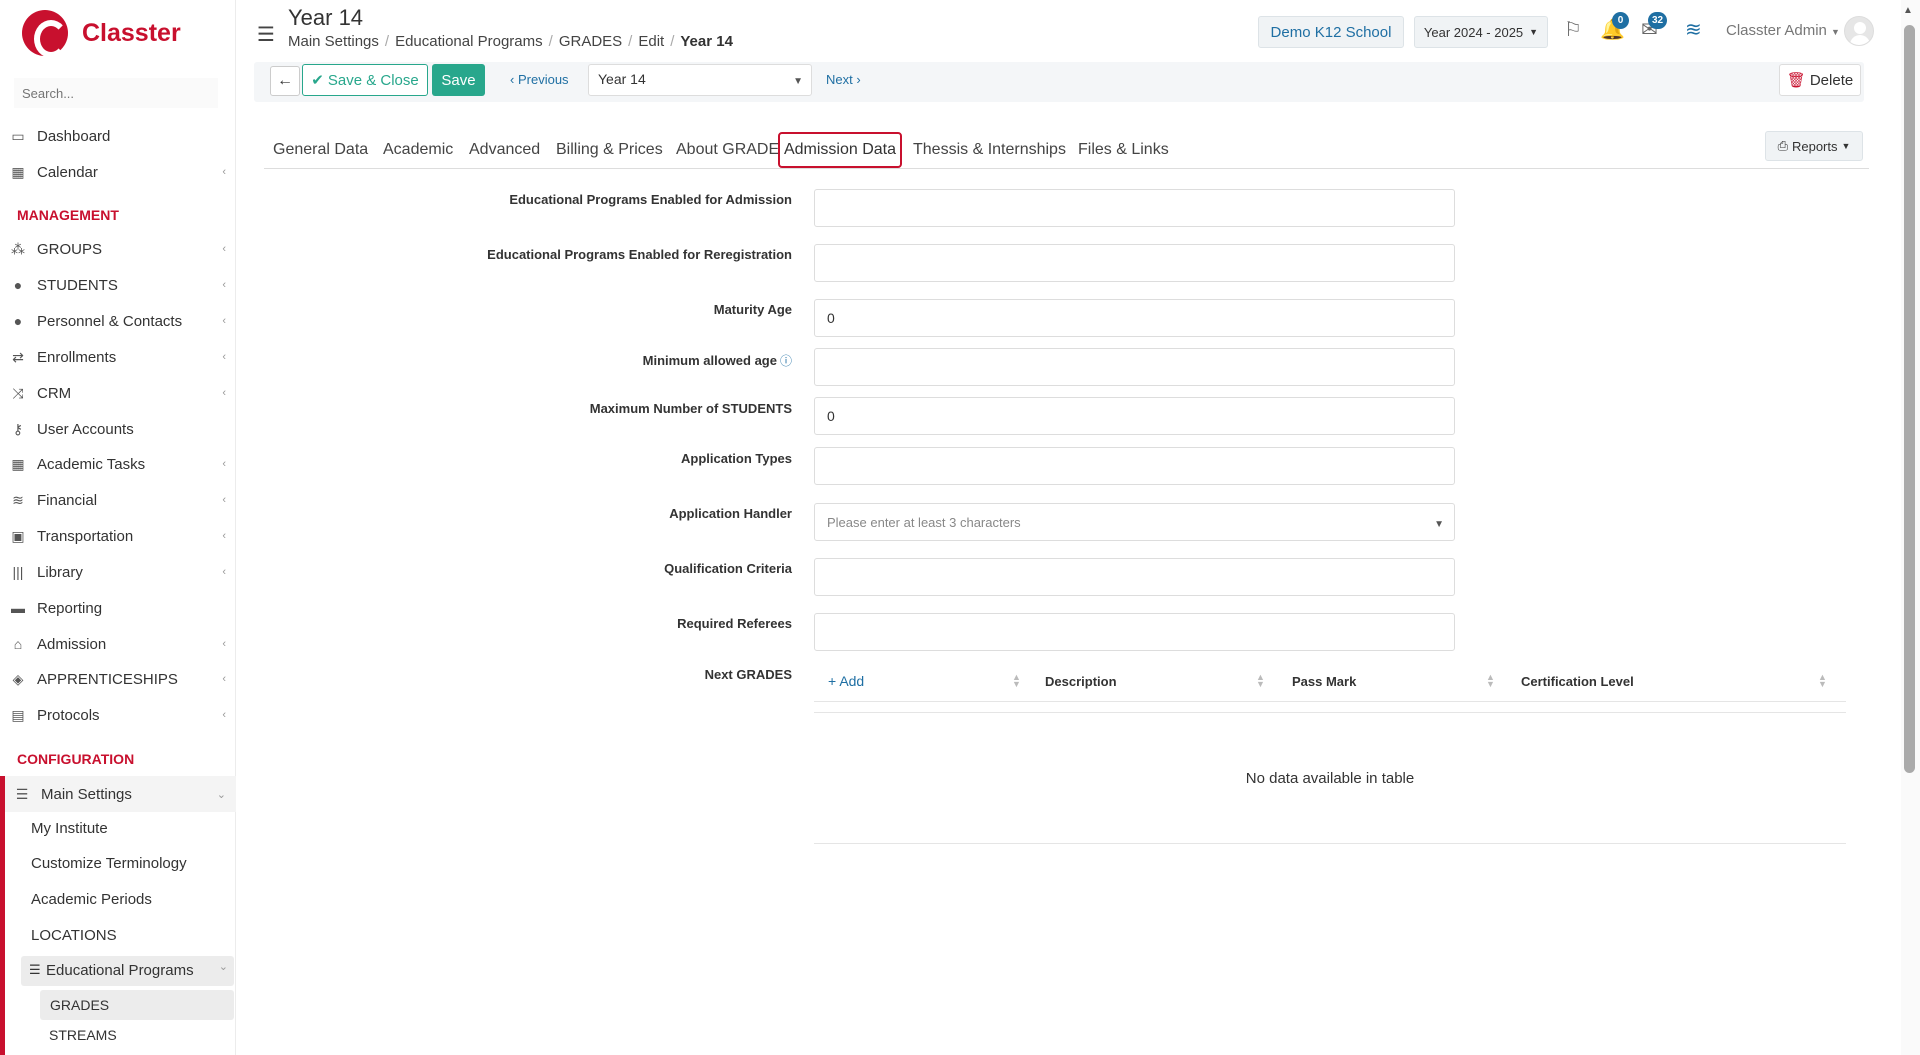  What do you see at coordinates (690, 408) in the screenshot?
I see `field-label-max-students: Maximum Number of STUDENTS` at bounding box center [690, 408].